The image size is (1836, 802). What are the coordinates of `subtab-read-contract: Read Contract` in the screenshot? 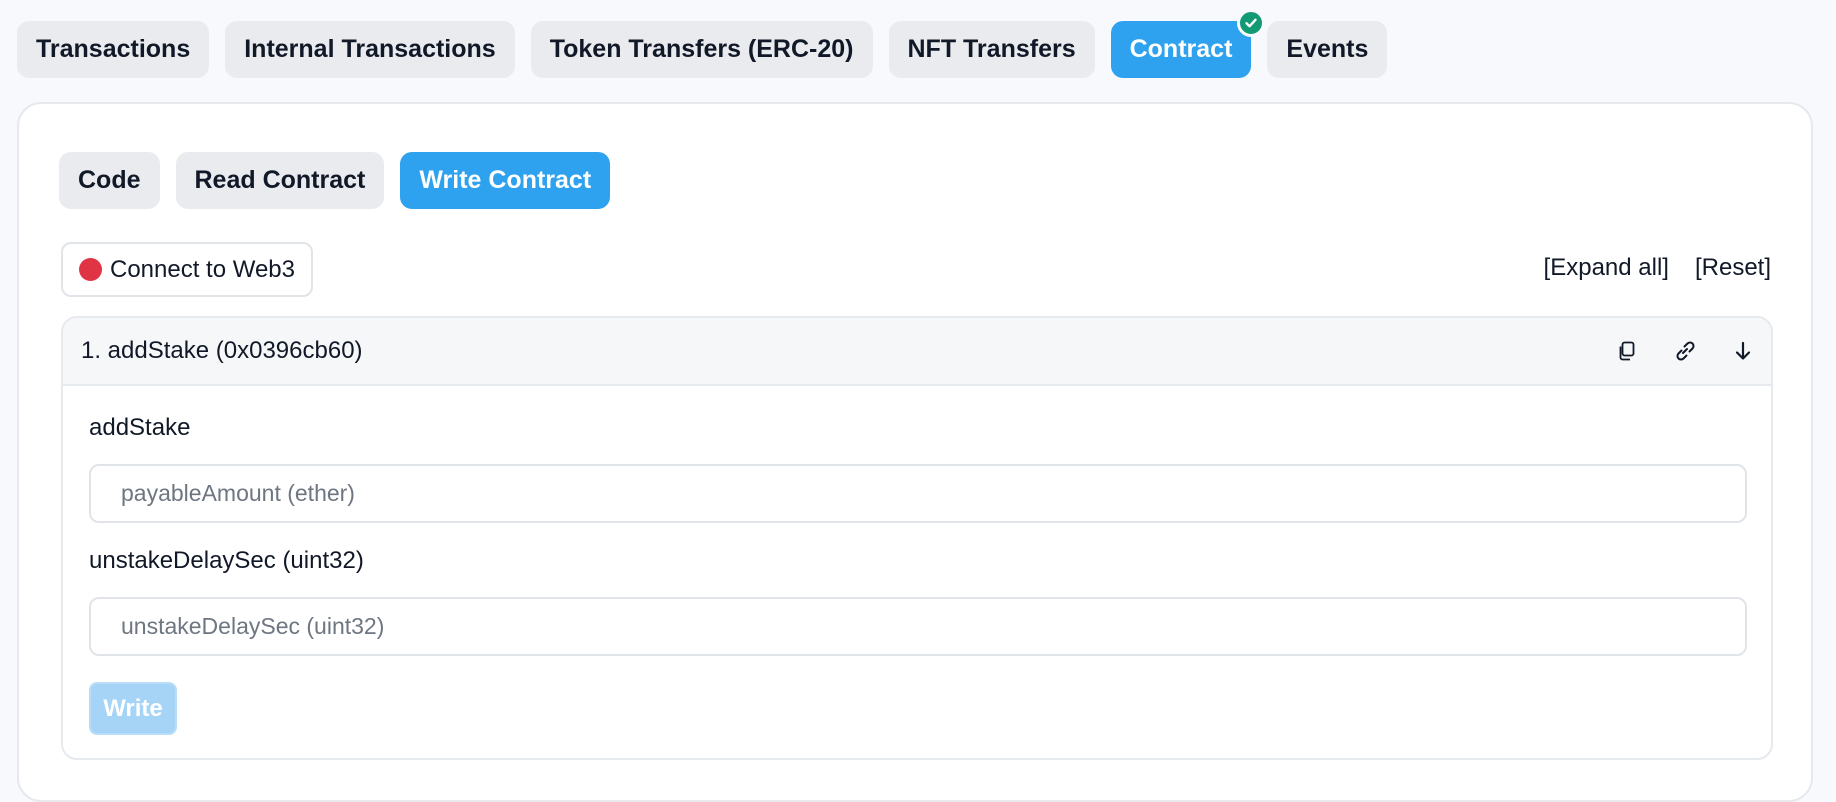 It's located at (280, 180).